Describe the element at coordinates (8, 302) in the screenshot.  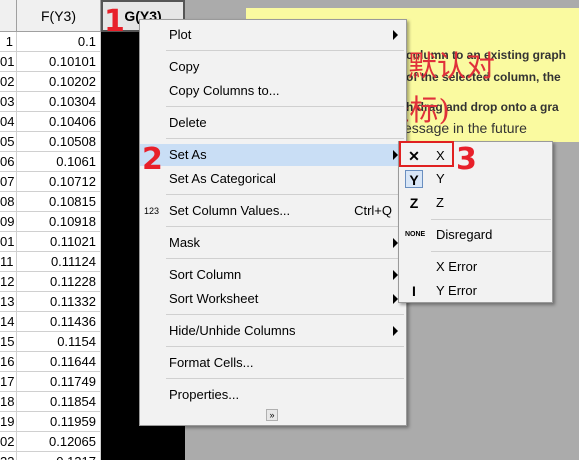
I see `row-cell-e: 13` at that location.